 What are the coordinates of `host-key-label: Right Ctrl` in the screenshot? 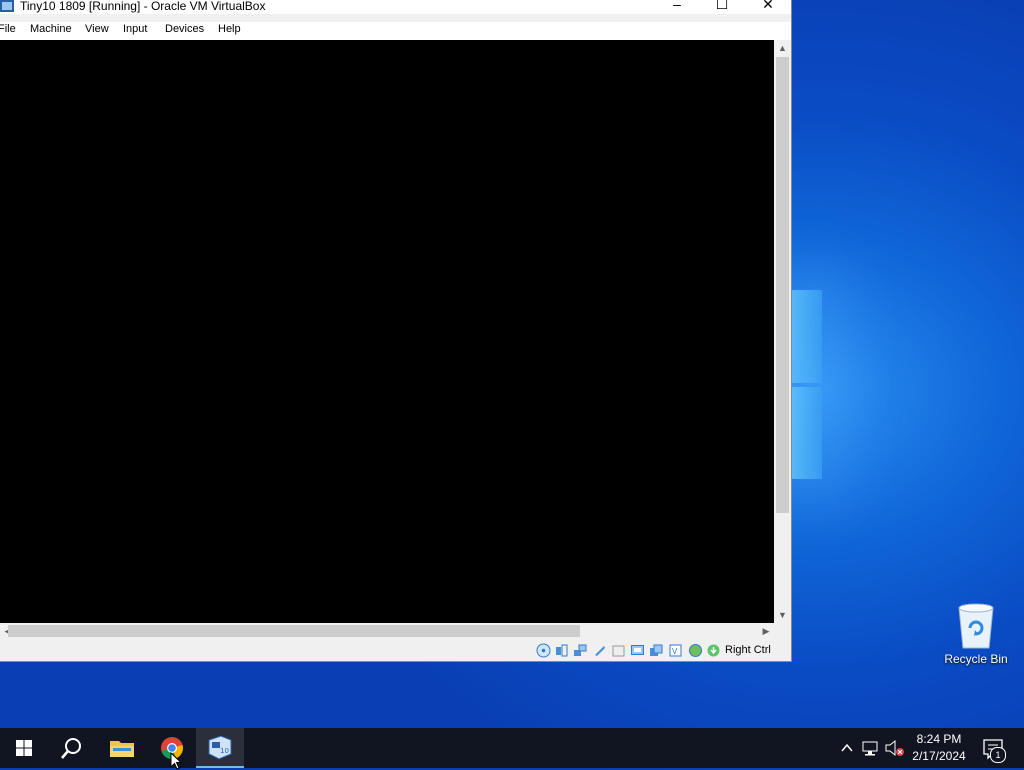 It's located at (748, 650).